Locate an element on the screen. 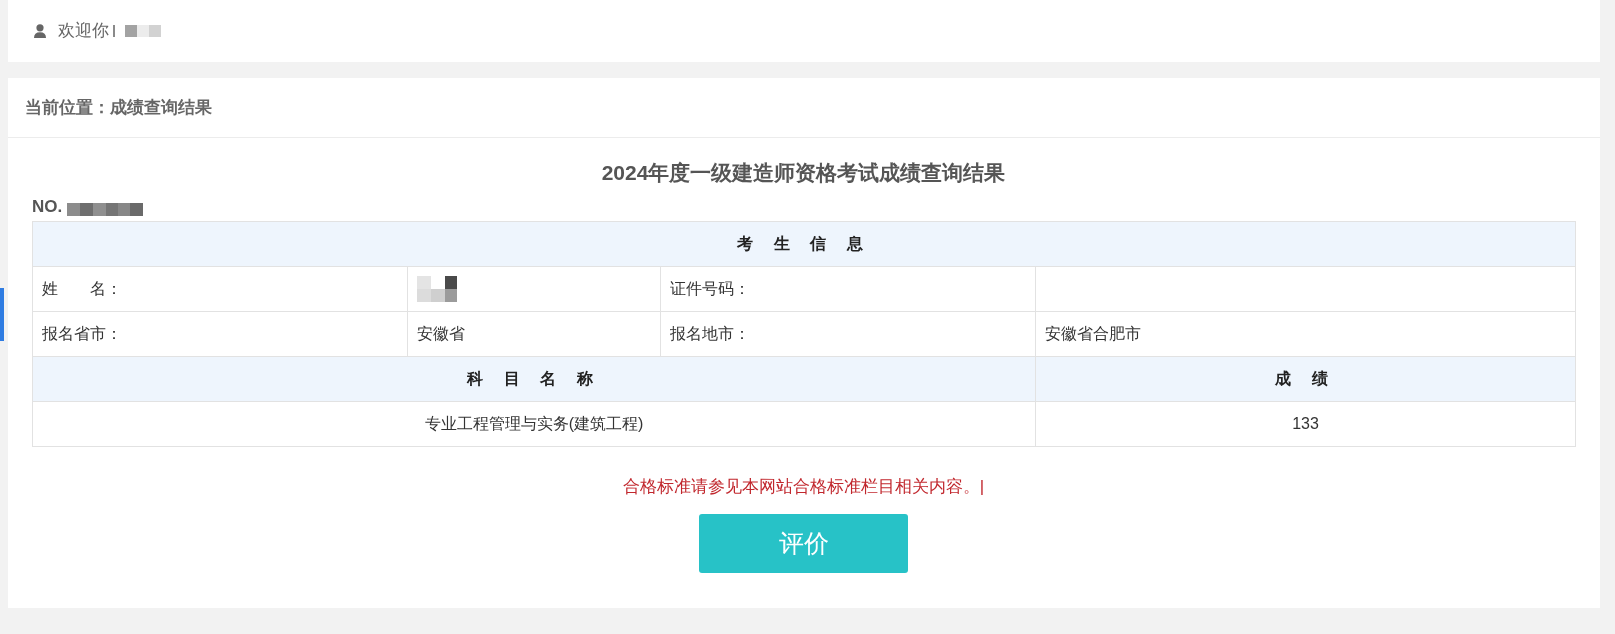  table-cell: 报名地市： is located at coordinates (848, 334).